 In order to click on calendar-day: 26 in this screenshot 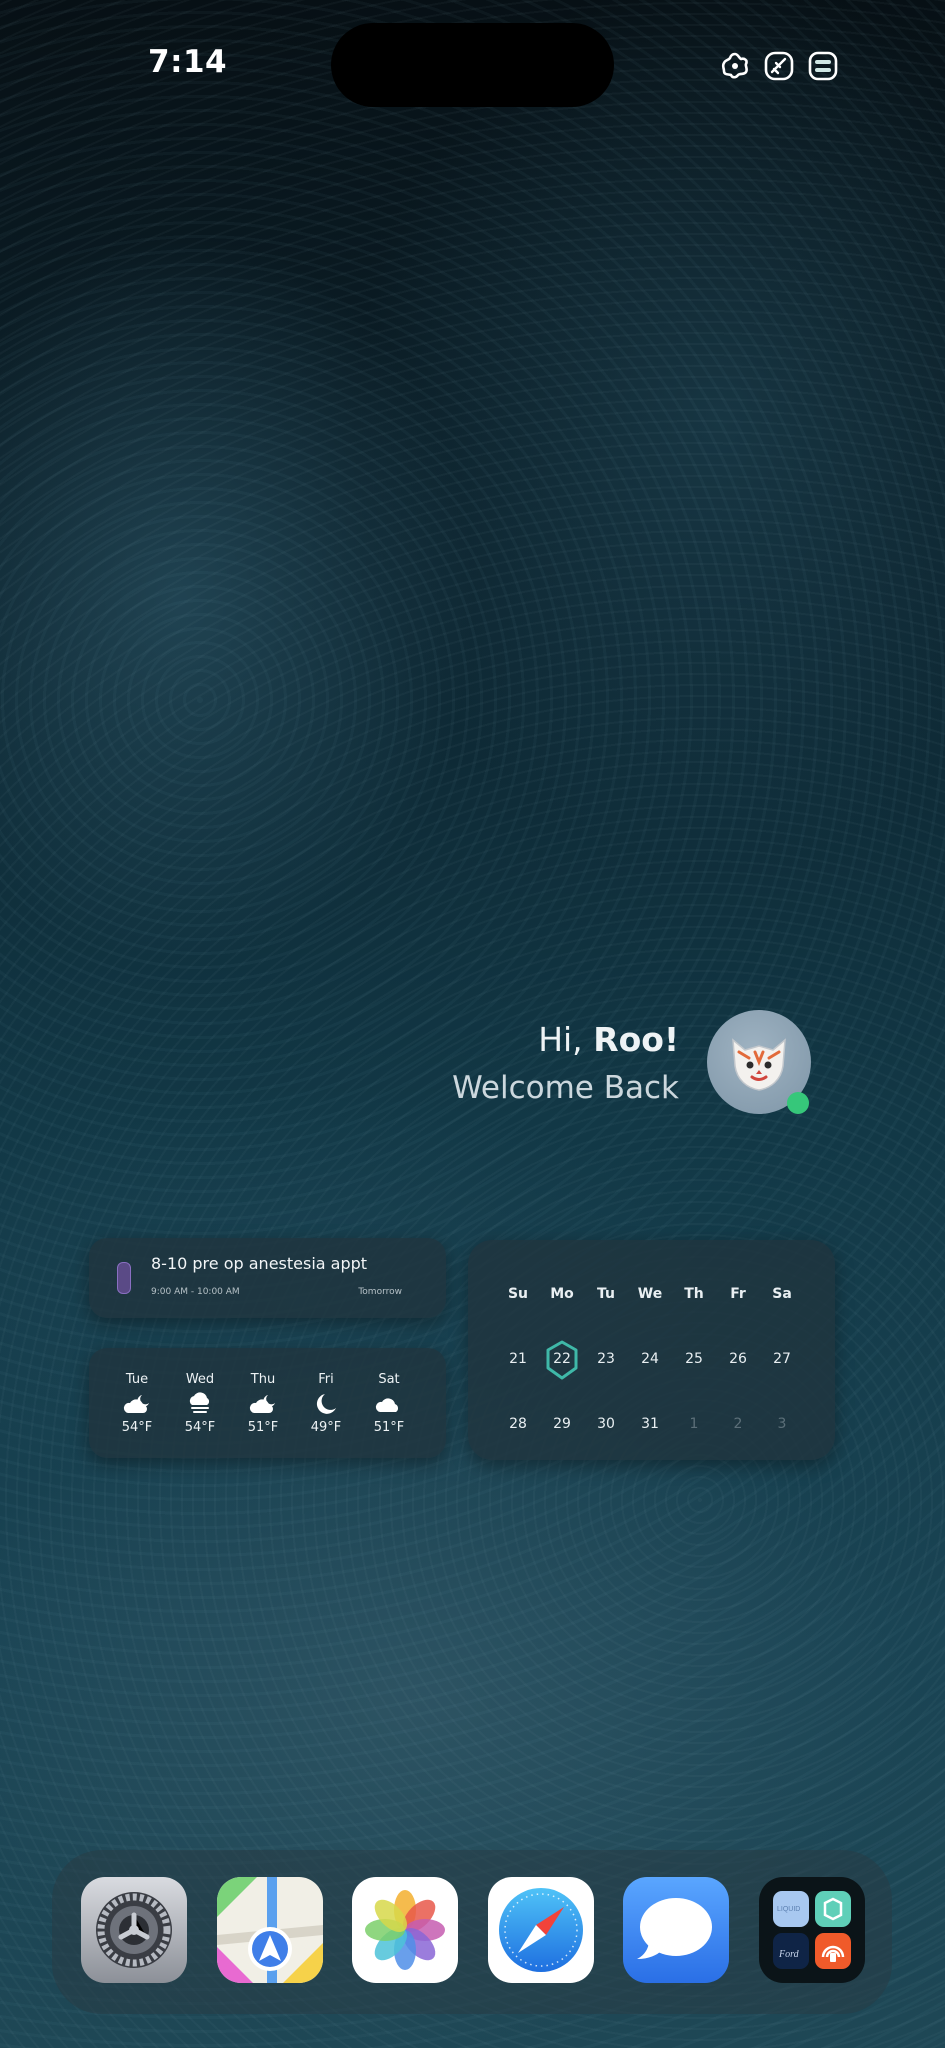, I will do `click(738, 1359)`.